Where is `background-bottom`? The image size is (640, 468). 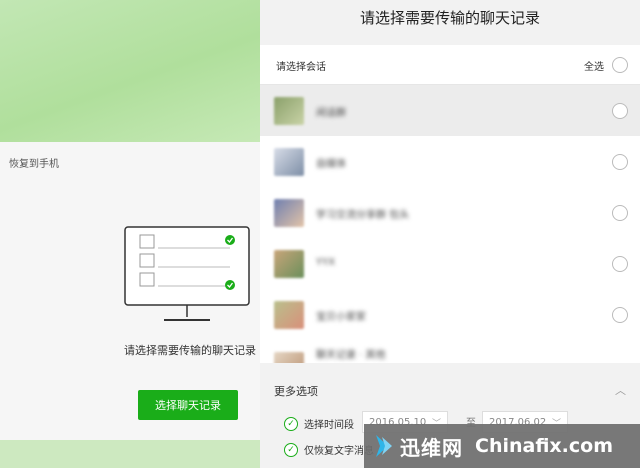
background-bottom is located at coordinates (130, 454).